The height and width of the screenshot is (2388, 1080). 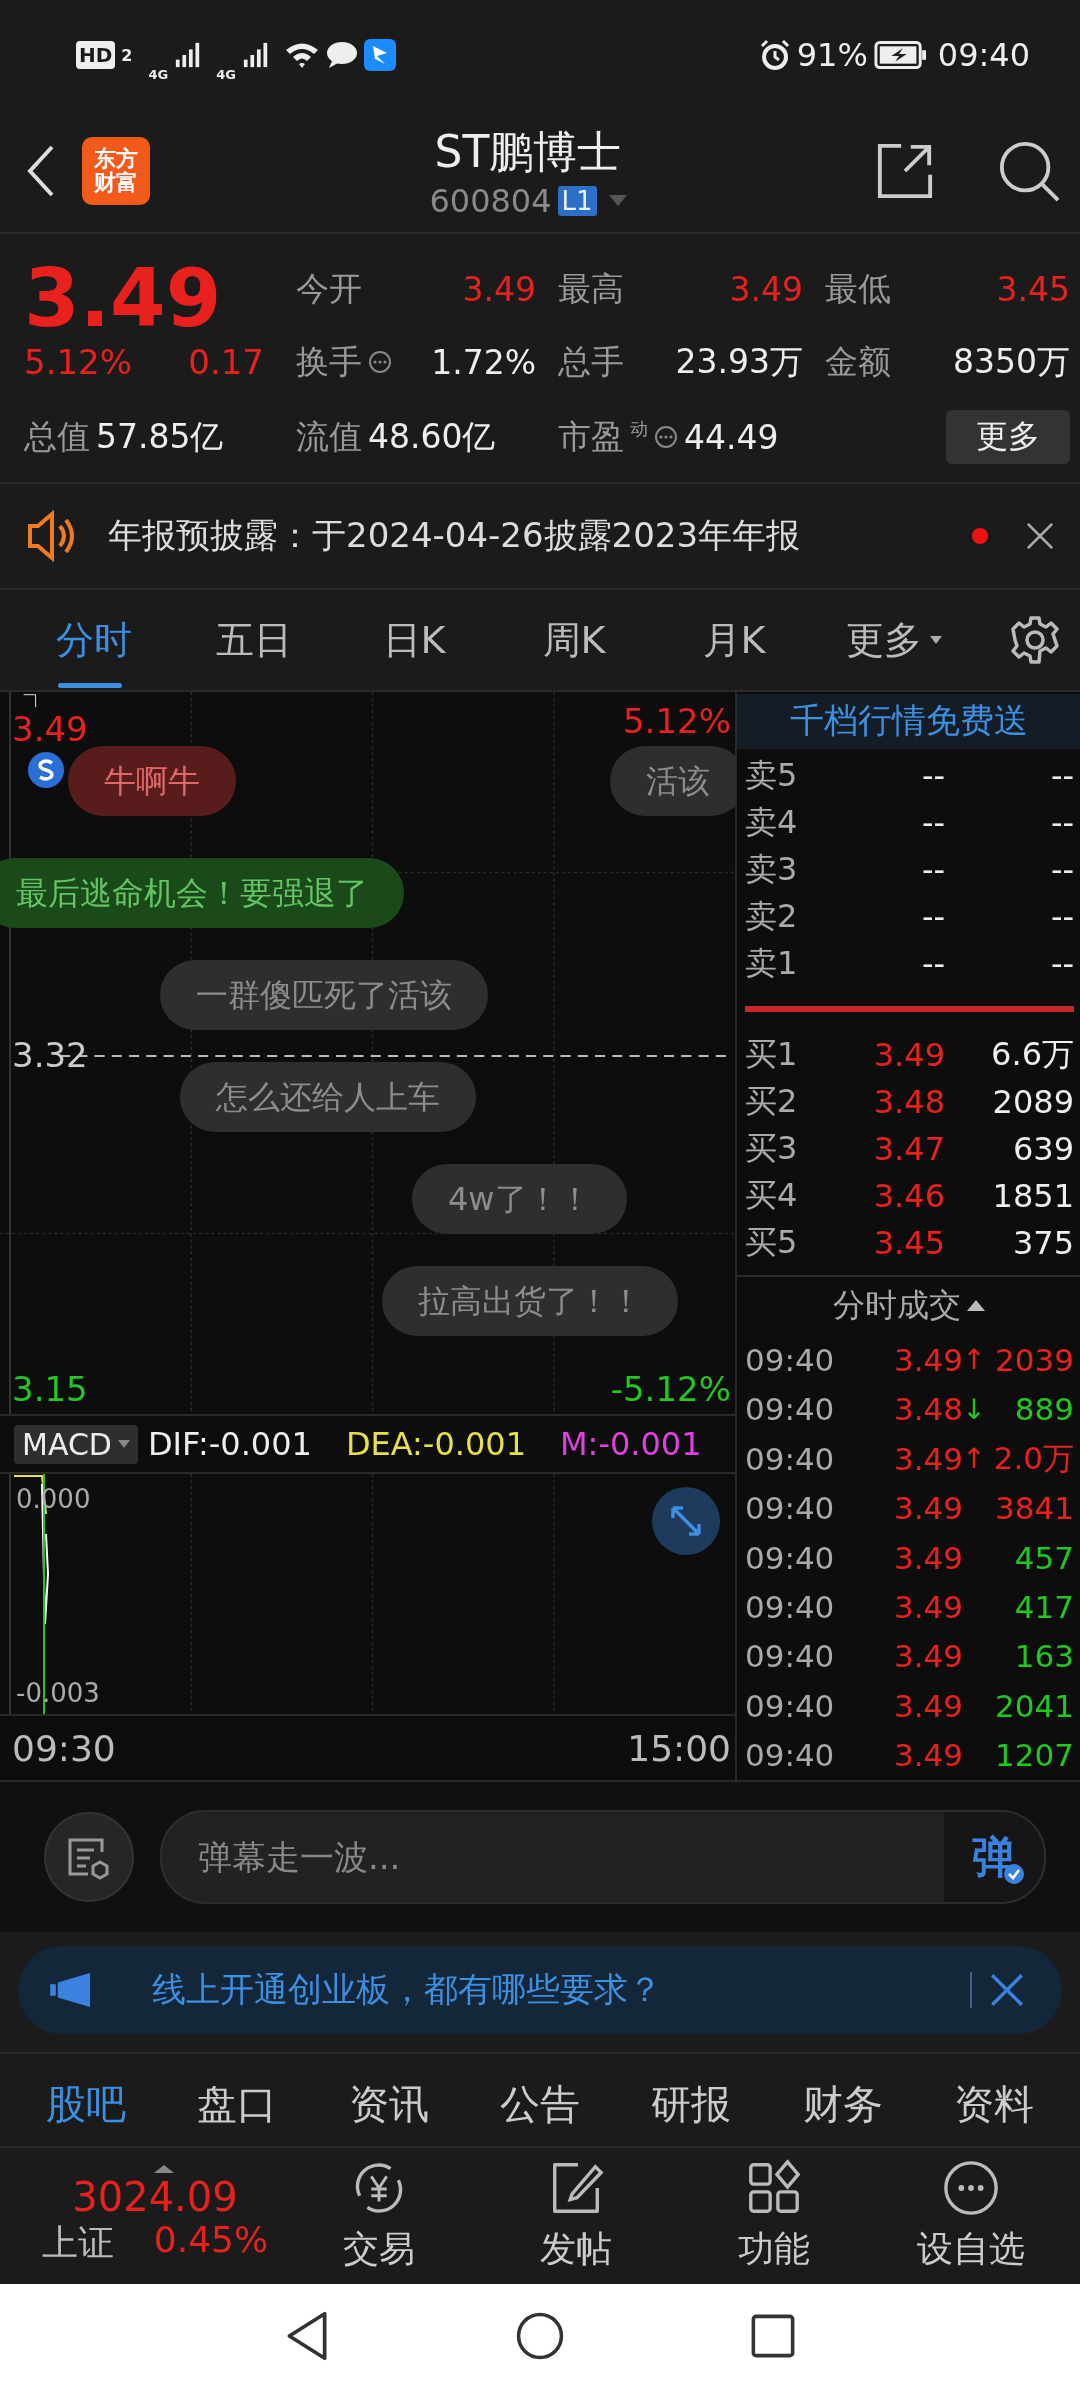 I want to click on notice-text: 年报预披露：于2024-04-26披露2023年年报, so click(x=540, y=536).